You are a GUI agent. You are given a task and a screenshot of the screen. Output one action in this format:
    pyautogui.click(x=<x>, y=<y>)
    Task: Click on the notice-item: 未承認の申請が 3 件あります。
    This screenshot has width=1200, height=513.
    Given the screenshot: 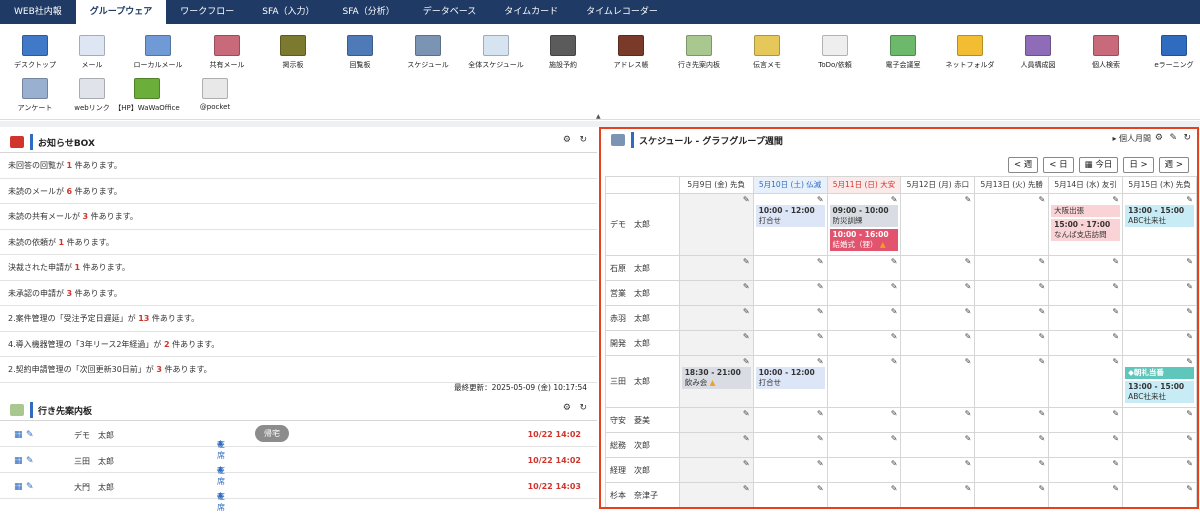 What is the action you would take?
    pyautogui.click(x=298, y=293)
    